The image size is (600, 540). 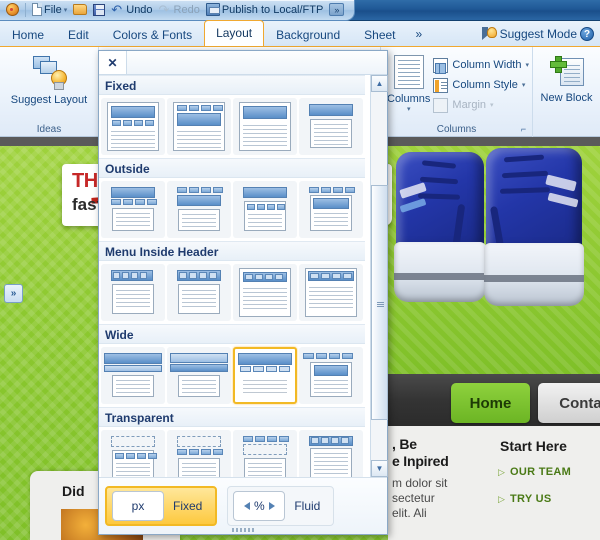 I want to click on suggest-mode-button: Suggest Mode ?, so click(x=540, y=34).